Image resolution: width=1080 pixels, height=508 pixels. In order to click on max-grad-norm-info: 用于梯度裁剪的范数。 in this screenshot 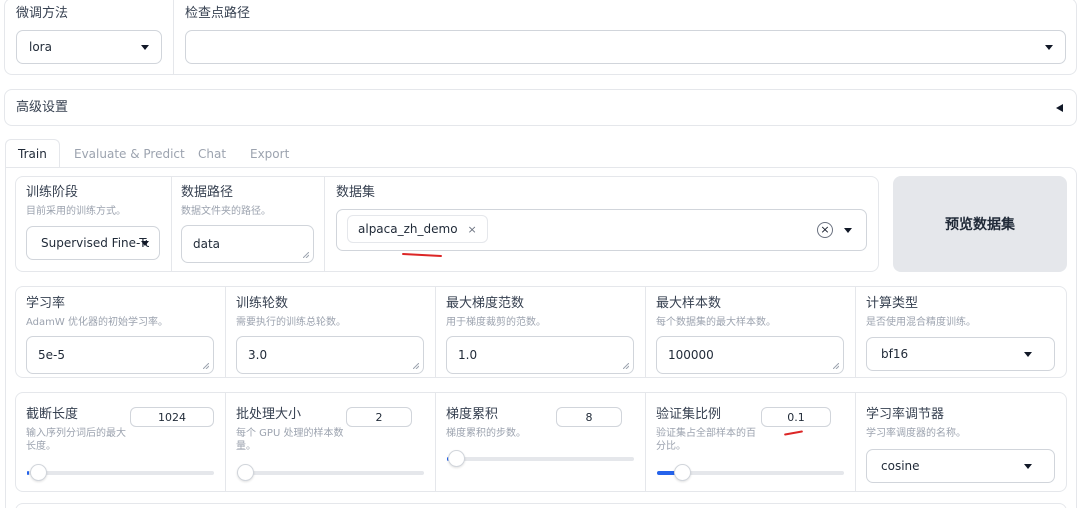, I will do `click(496, 322)`.